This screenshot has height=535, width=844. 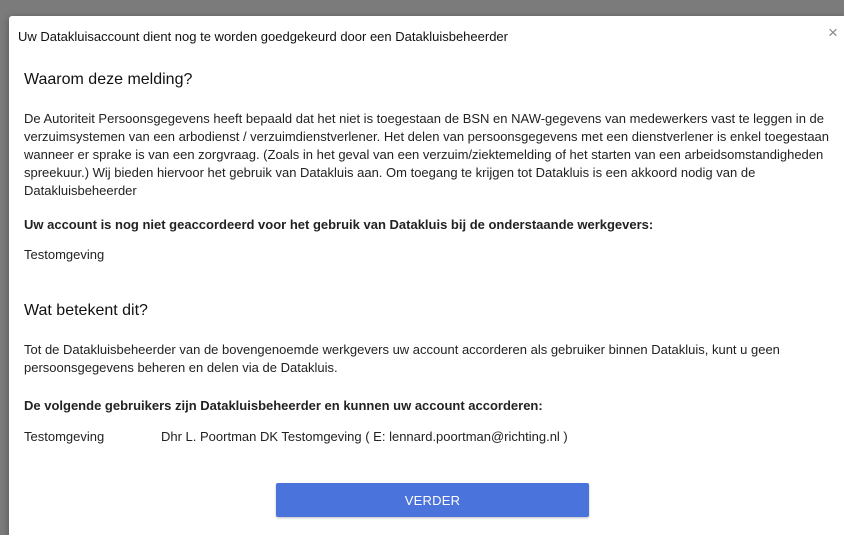 What do you see at coordinates (108, 79) in the screenshot?
I see `section-heading-why: Waarom deze melding?` at bounding box center [108, 79].